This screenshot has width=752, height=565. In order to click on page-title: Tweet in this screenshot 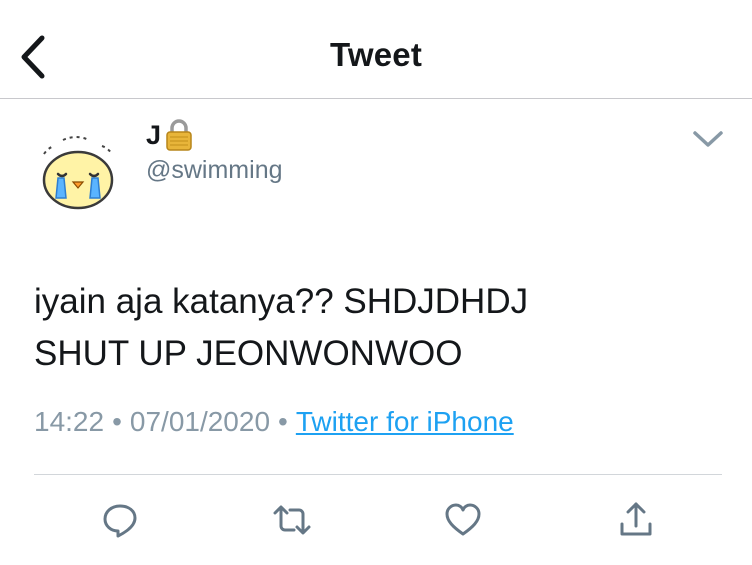, I will do `click(376, 54)`.